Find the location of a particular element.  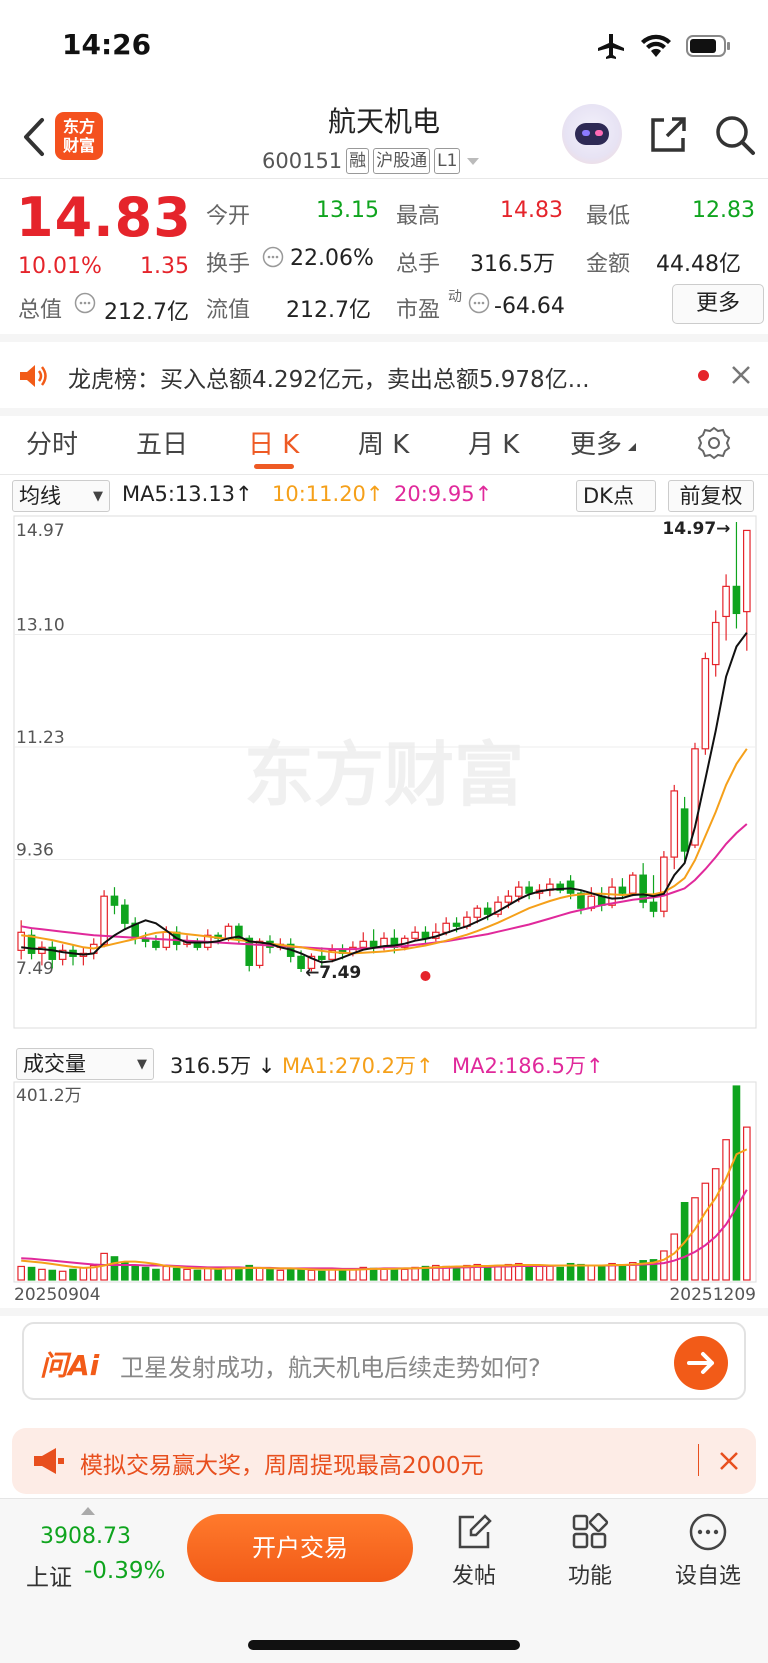

mcap-label: 总值 is located at coordinates (40, 310).